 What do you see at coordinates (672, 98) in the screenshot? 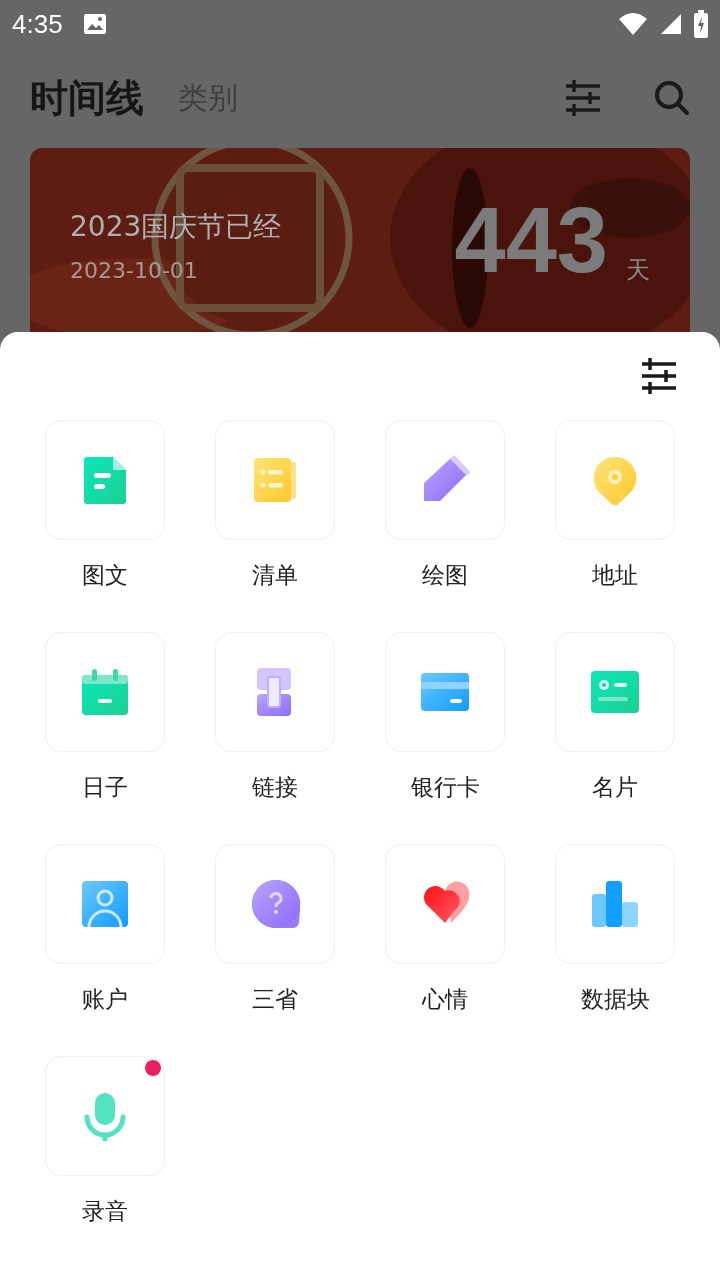
I see `search-icon` at bounding box center [672, 98].